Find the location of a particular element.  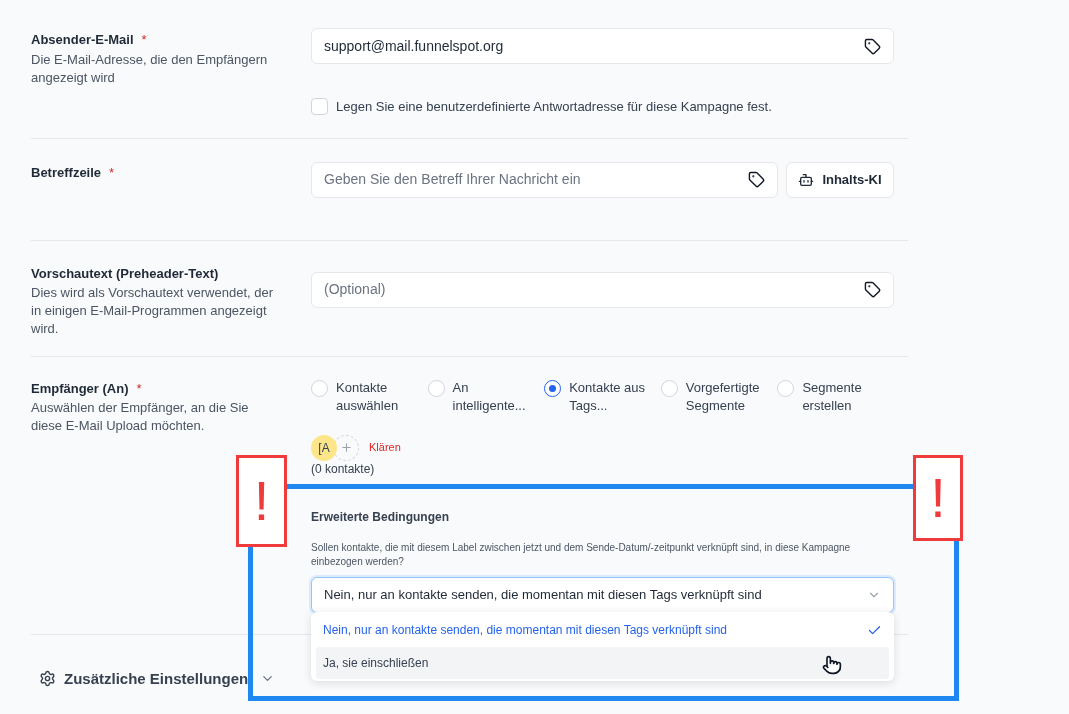

robot-icon is located at coordinates (806, 179).